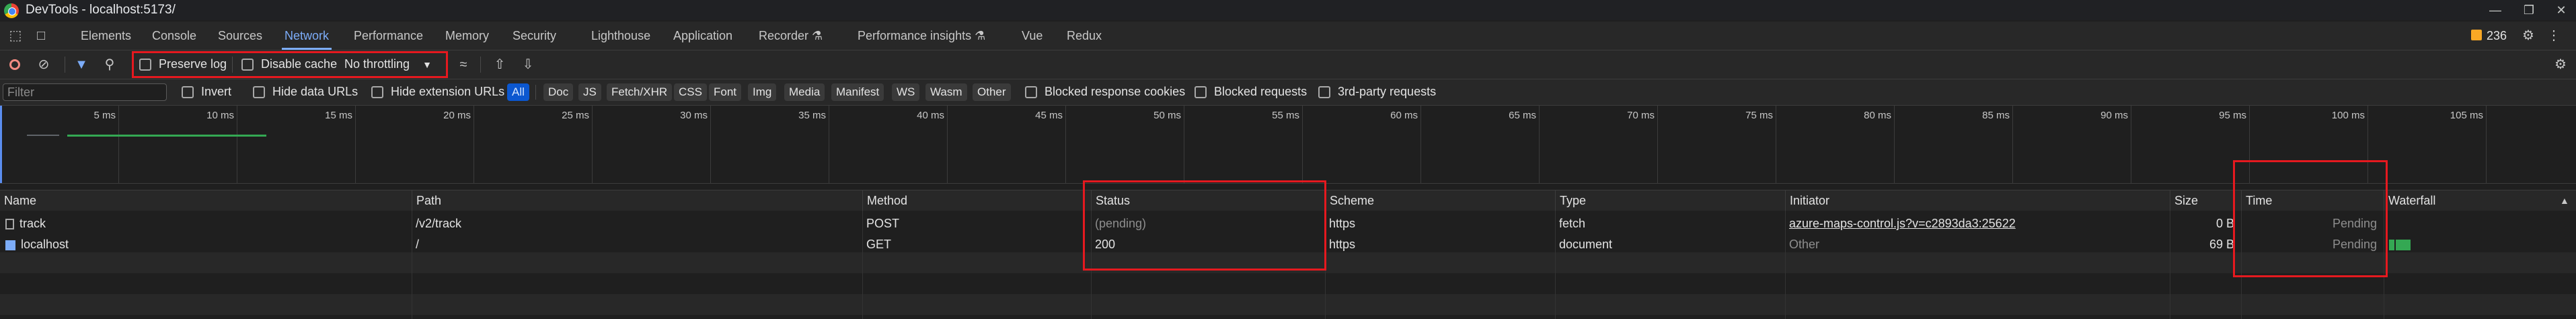 The image size is (2576, 319). Describe the element at coordinates (174, 36) in the screenshot. I see `tab-console: Console` at that location.